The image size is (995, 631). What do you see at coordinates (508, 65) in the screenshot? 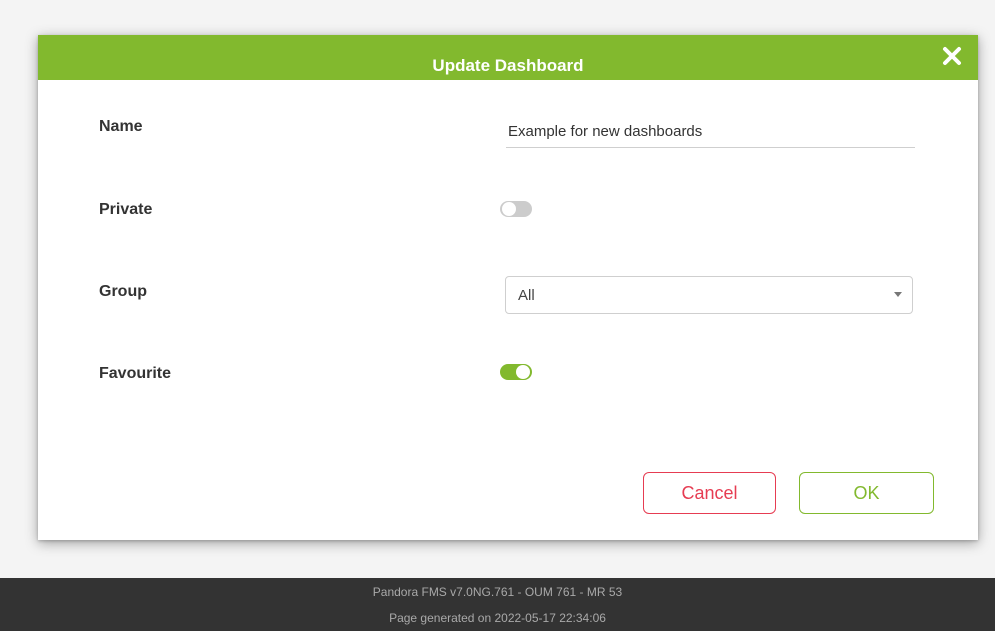
I see `dialog-title: Update Dashboard` at bounding box center [508, 65].